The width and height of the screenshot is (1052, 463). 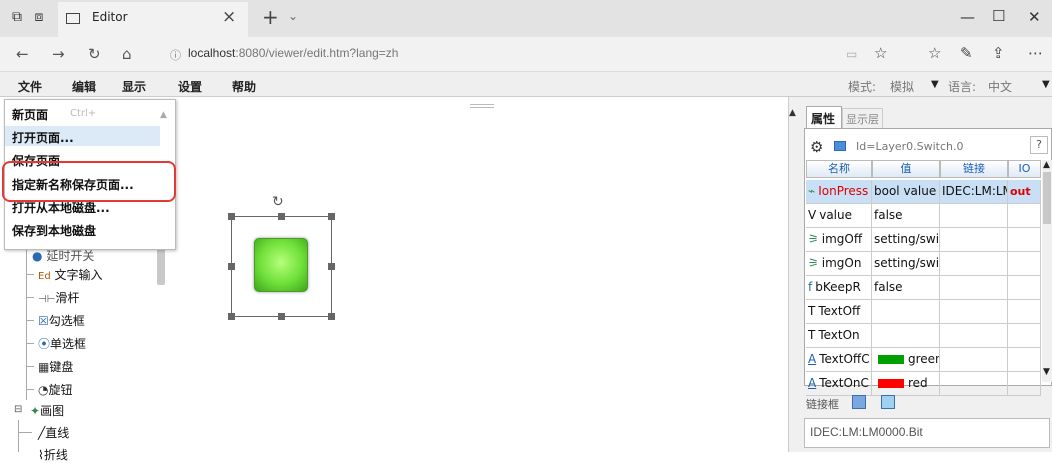 What do you see at coordinates (39, 17) in the screenshot?
I see `tab-preview-icon: ⧈` at bounding box center [39, 17].